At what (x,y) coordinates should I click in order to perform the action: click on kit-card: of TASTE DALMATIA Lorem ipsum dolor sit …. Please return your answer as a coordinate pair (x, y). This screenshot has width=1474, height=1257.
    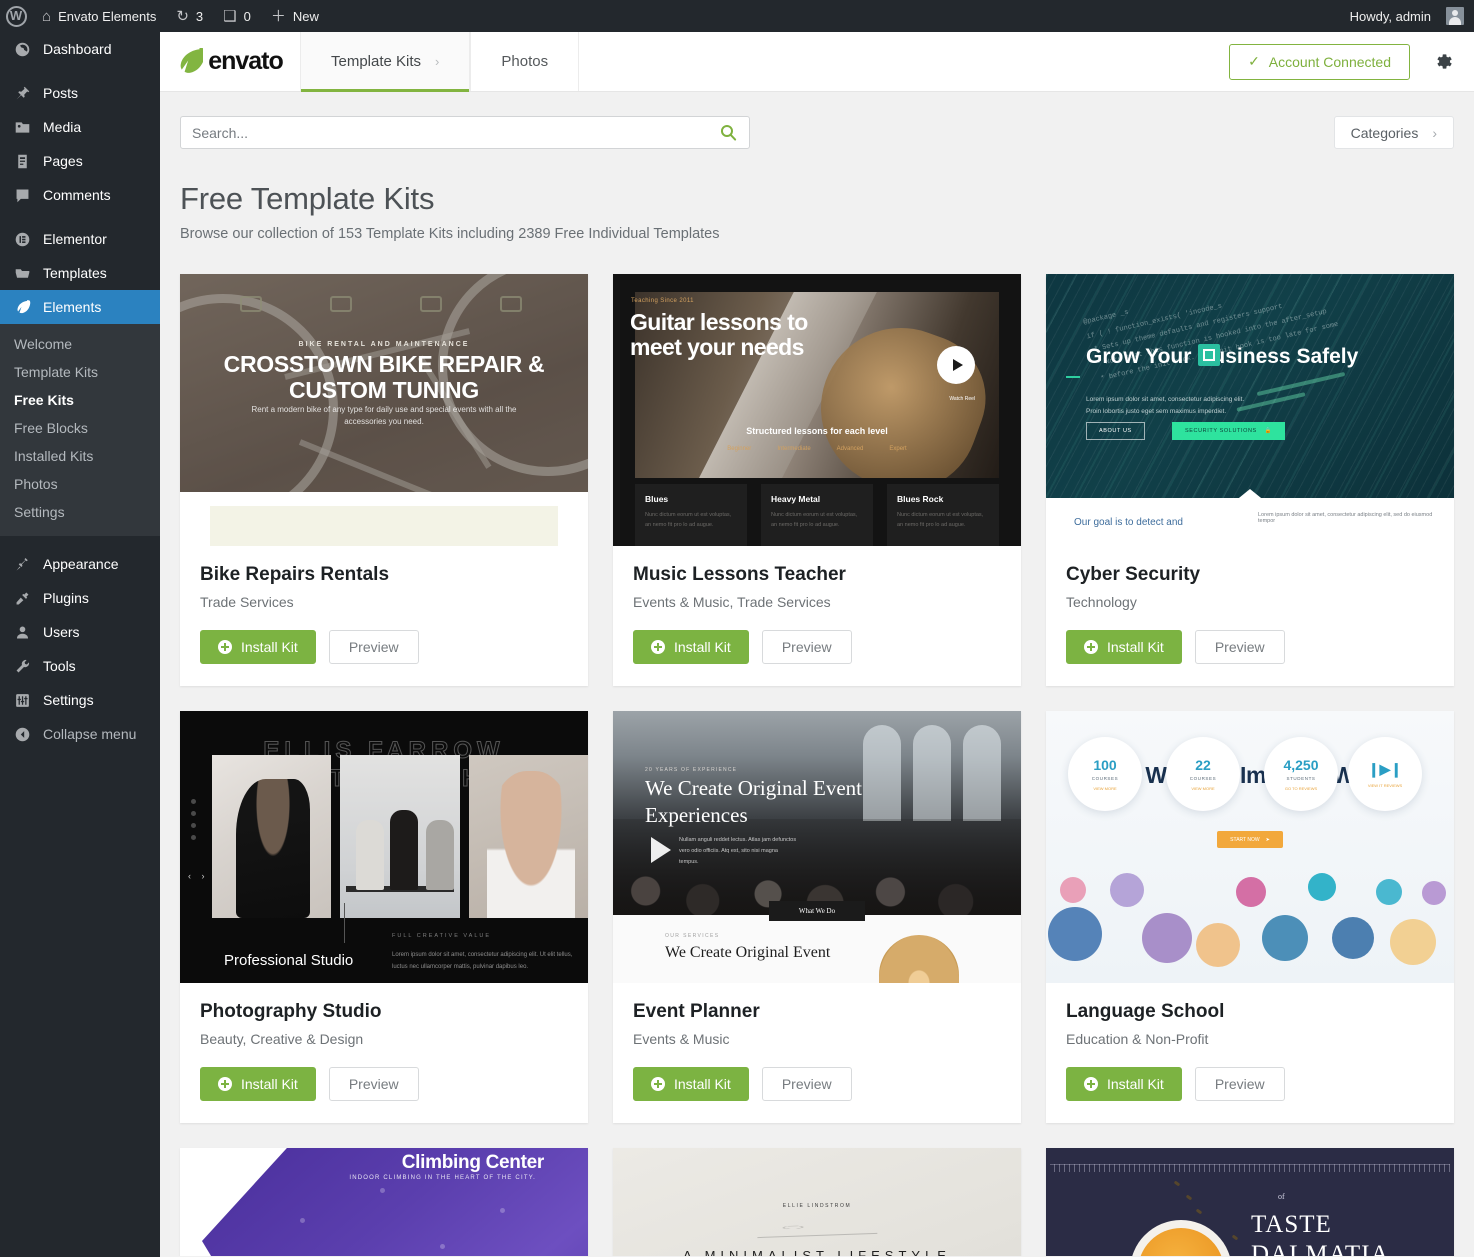
    Looking at the image, I should click on (1250, 1202).